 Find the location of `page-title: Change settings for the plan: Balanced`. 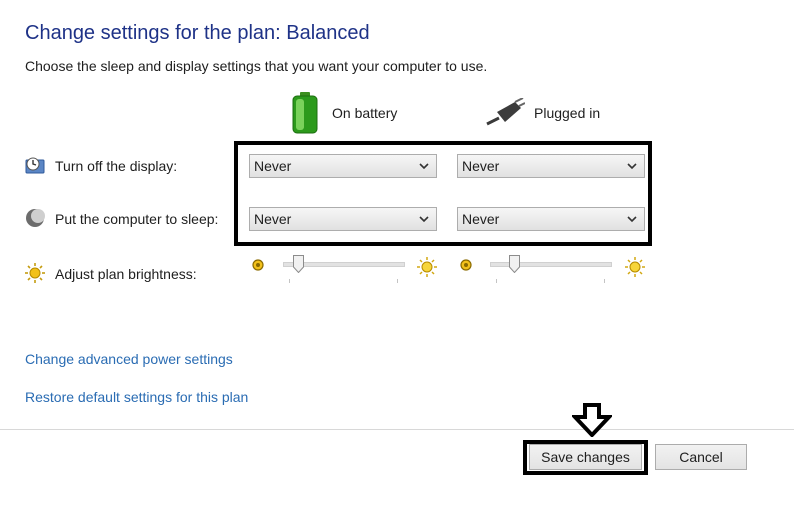

page-title: Change settings for the plan: Balanced is located at coordinates (197, 33).